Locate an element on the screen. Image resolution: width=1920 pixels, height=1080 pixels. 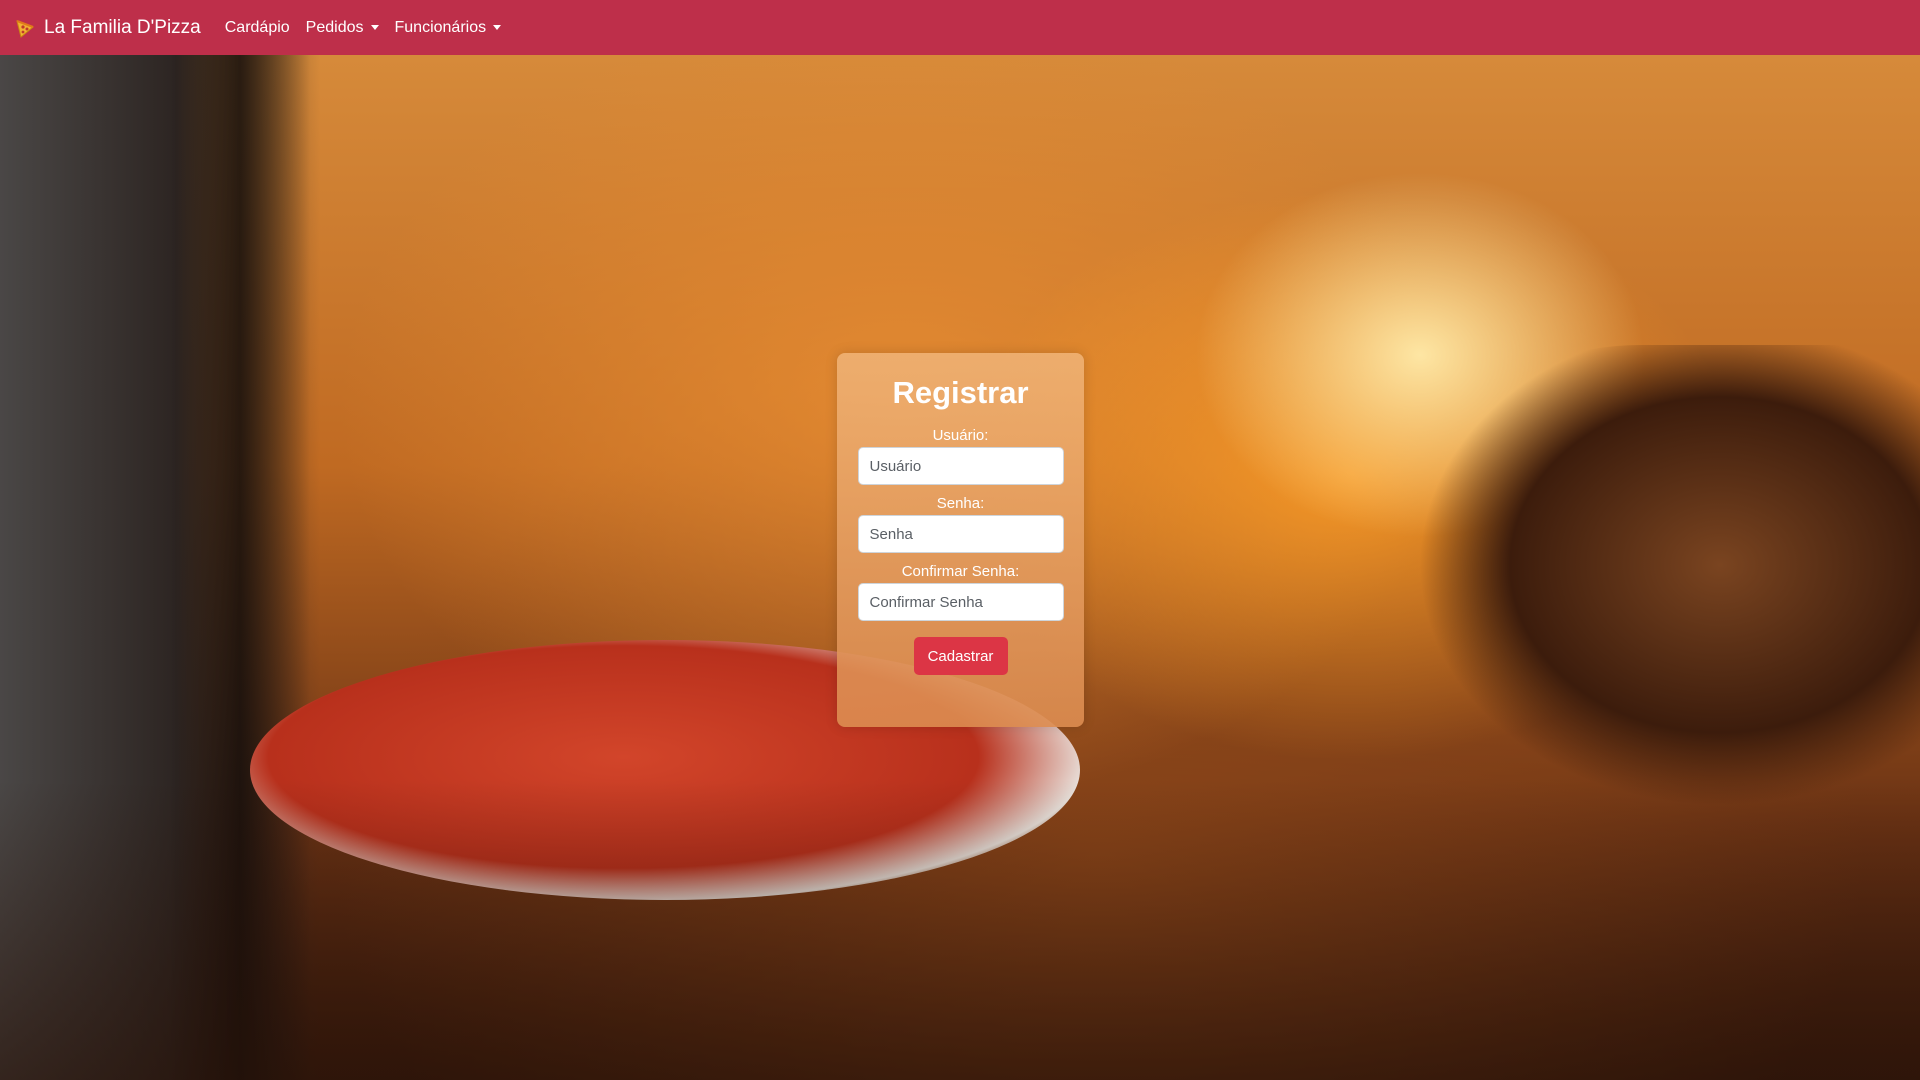
nav-item-label: Pedidos is located at coordinates (334, 27).